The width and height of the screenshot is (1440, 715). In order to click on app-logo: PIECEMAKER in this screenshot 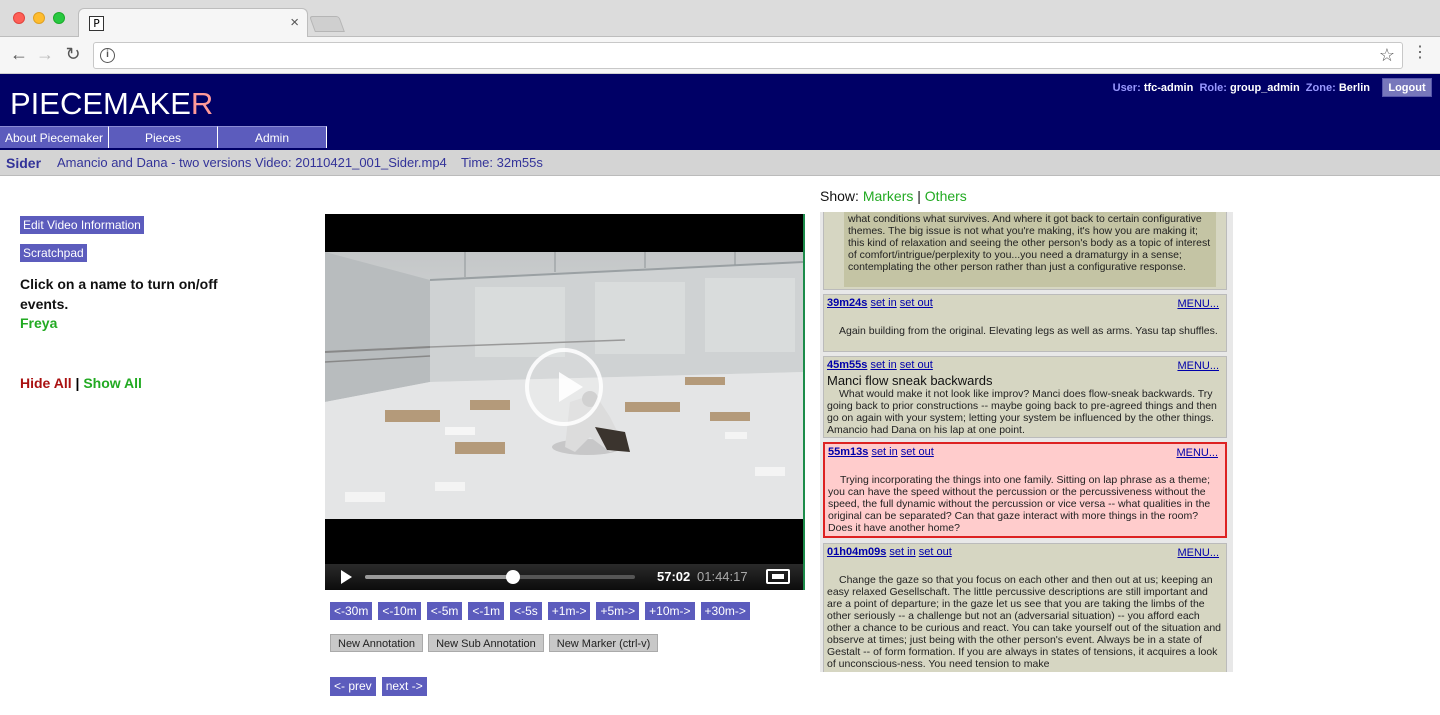, I will do `click(111, 104)`.